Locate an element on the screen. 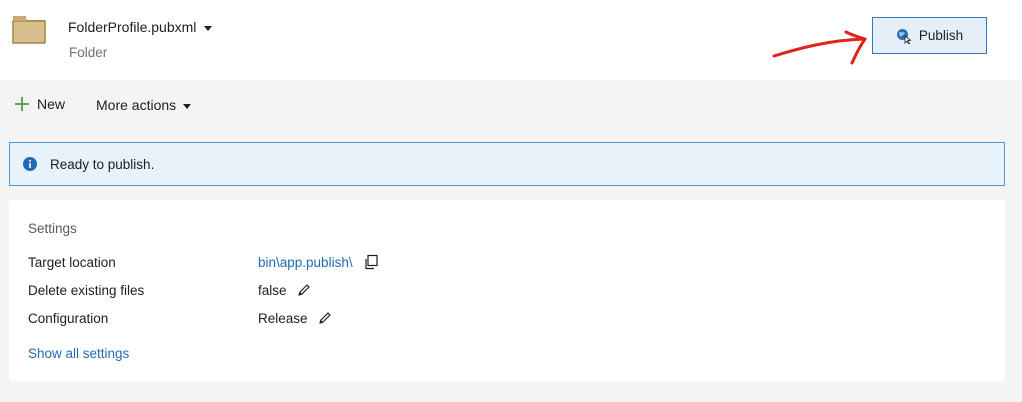 This screenshot has height=402, width=1022. setting-value: false is located at coordinates (272, 290).